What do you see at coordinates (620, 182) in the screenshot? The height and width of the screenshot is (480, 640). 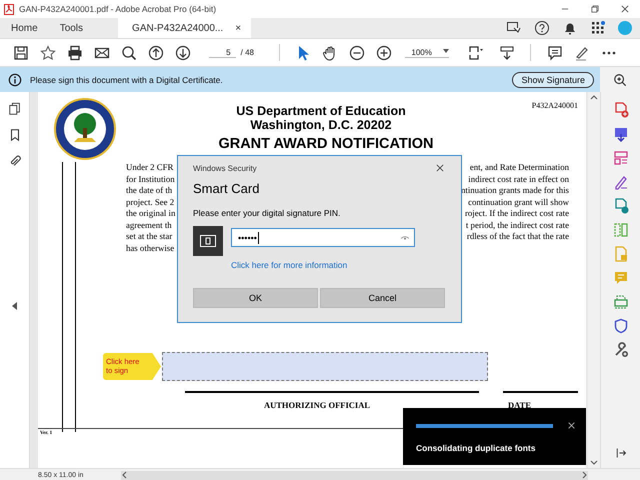 I see `pen-icon` at bounding box center [620, 182].